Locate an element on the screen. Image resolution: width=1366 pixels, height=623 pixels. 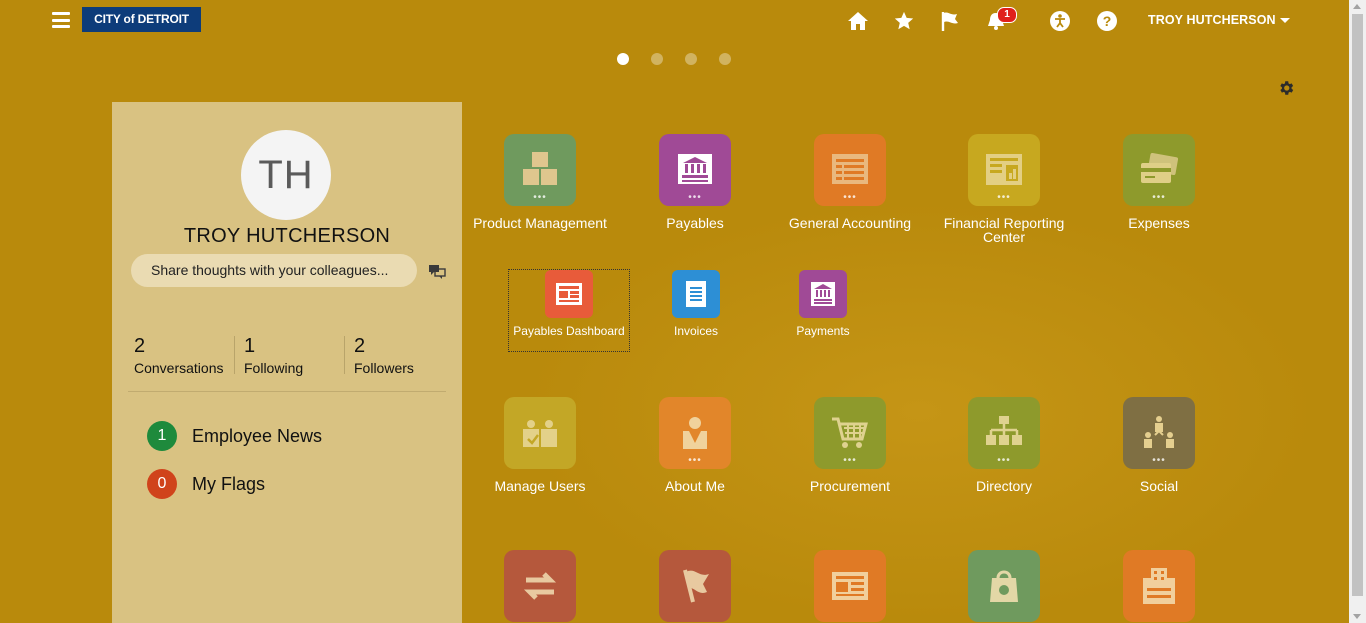
app-social: ••• Social is located at coordinates (1159, 445).